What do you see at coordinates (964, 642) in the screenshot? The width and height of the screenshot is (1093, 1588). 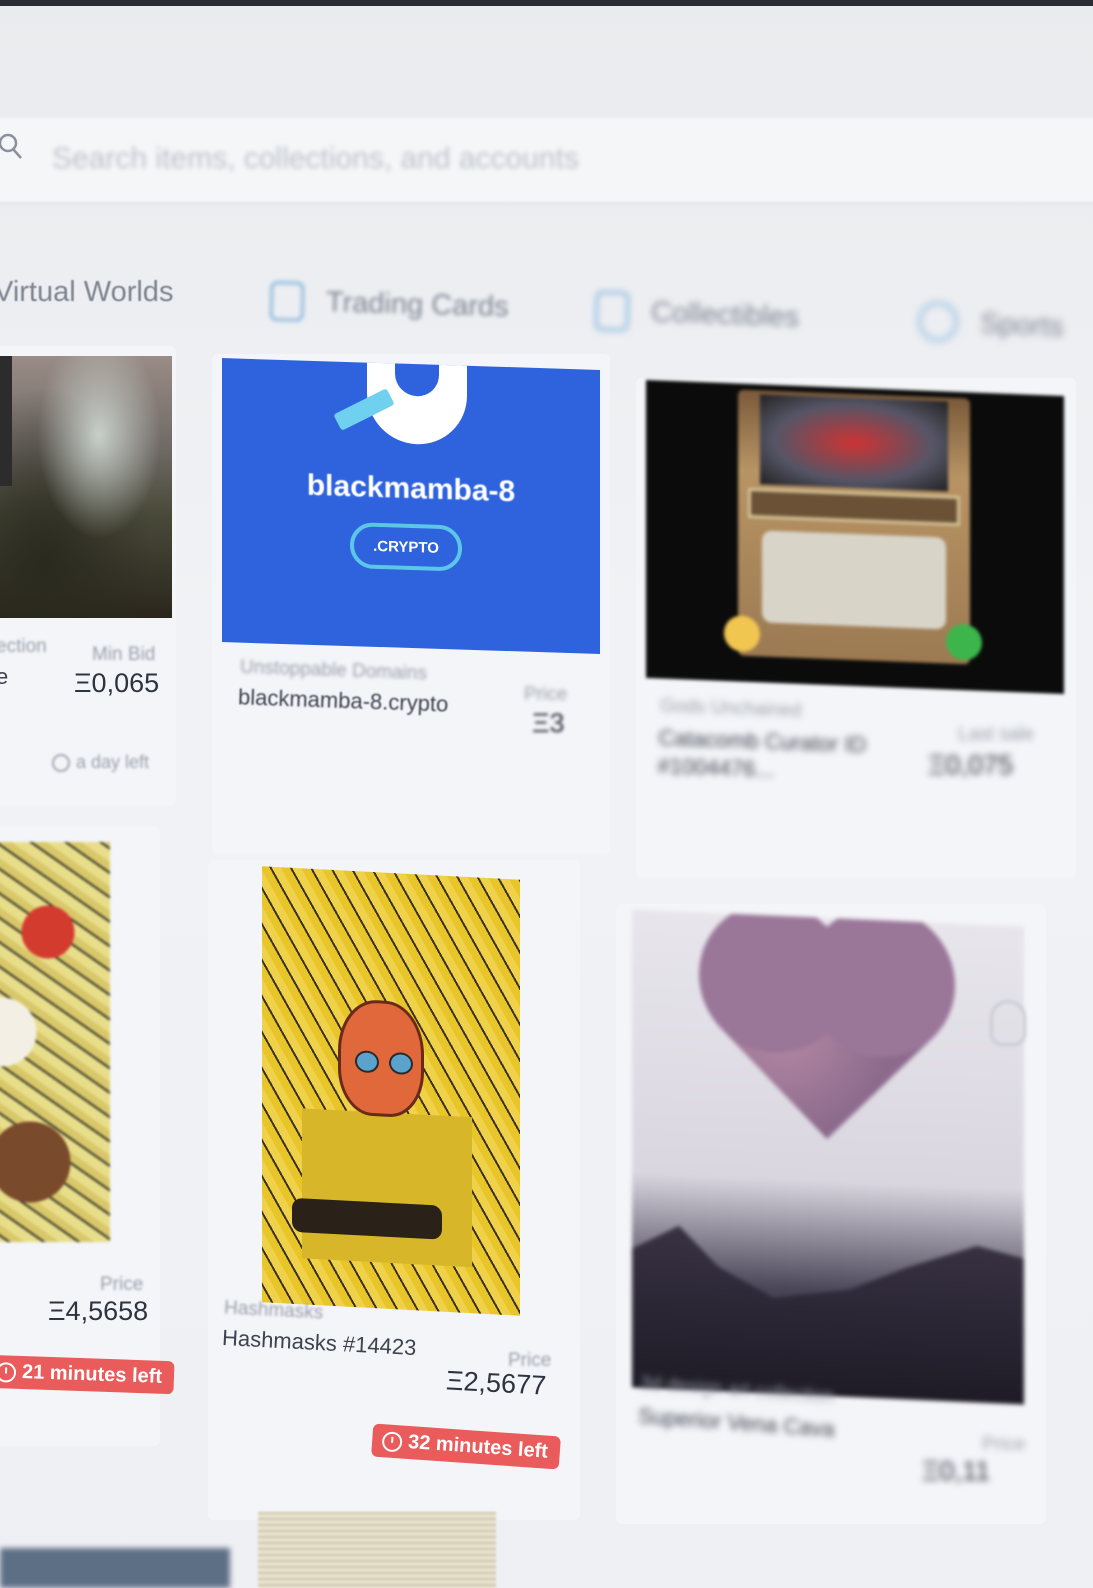 I see `health-gem-icon` at bounding box center [964, 642].